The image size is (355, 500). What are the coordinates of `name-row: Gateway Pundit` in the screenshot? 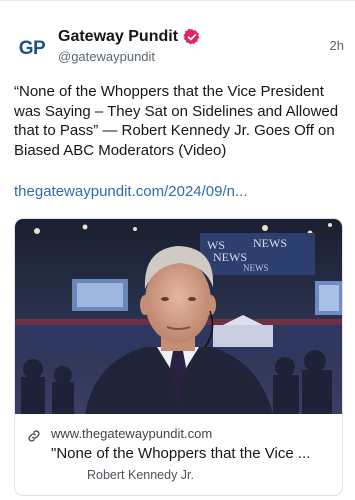 It's located at (129, 37).